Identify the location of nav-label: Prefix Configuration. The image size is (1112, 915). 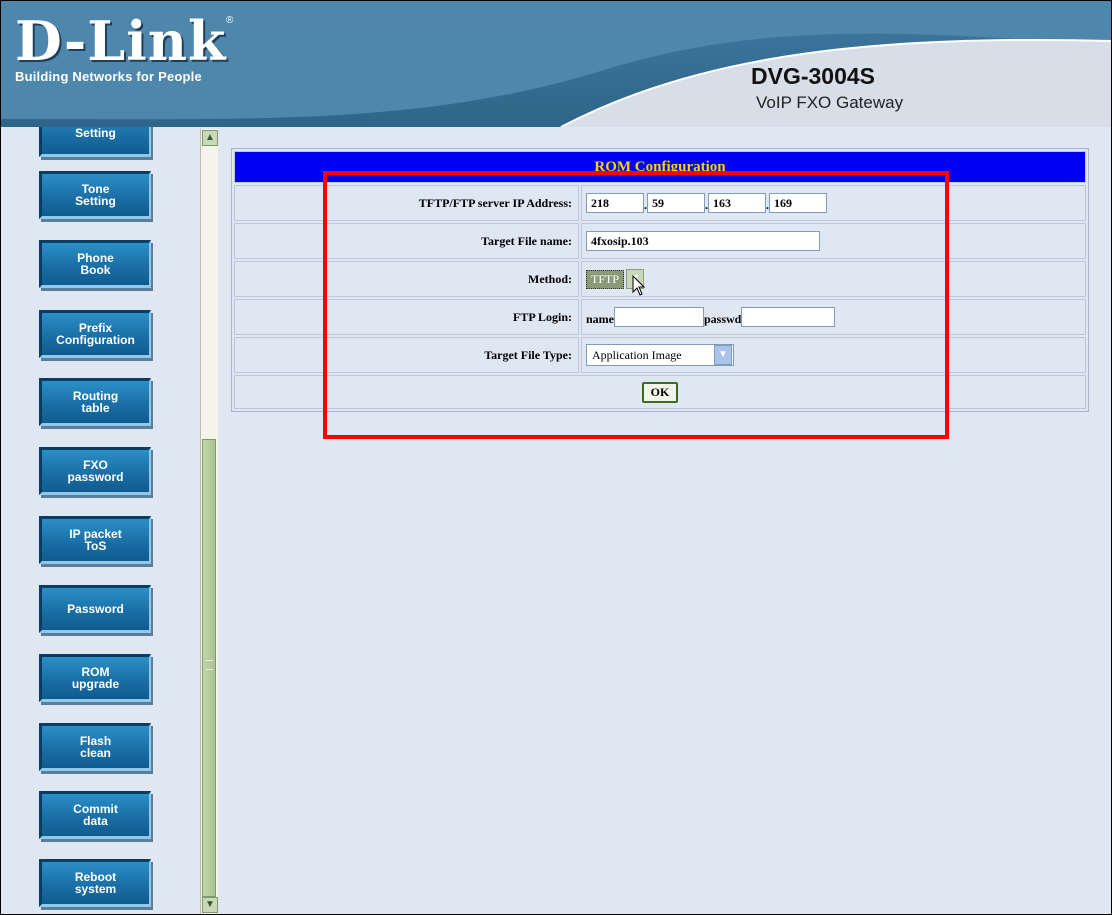
(95, 334).